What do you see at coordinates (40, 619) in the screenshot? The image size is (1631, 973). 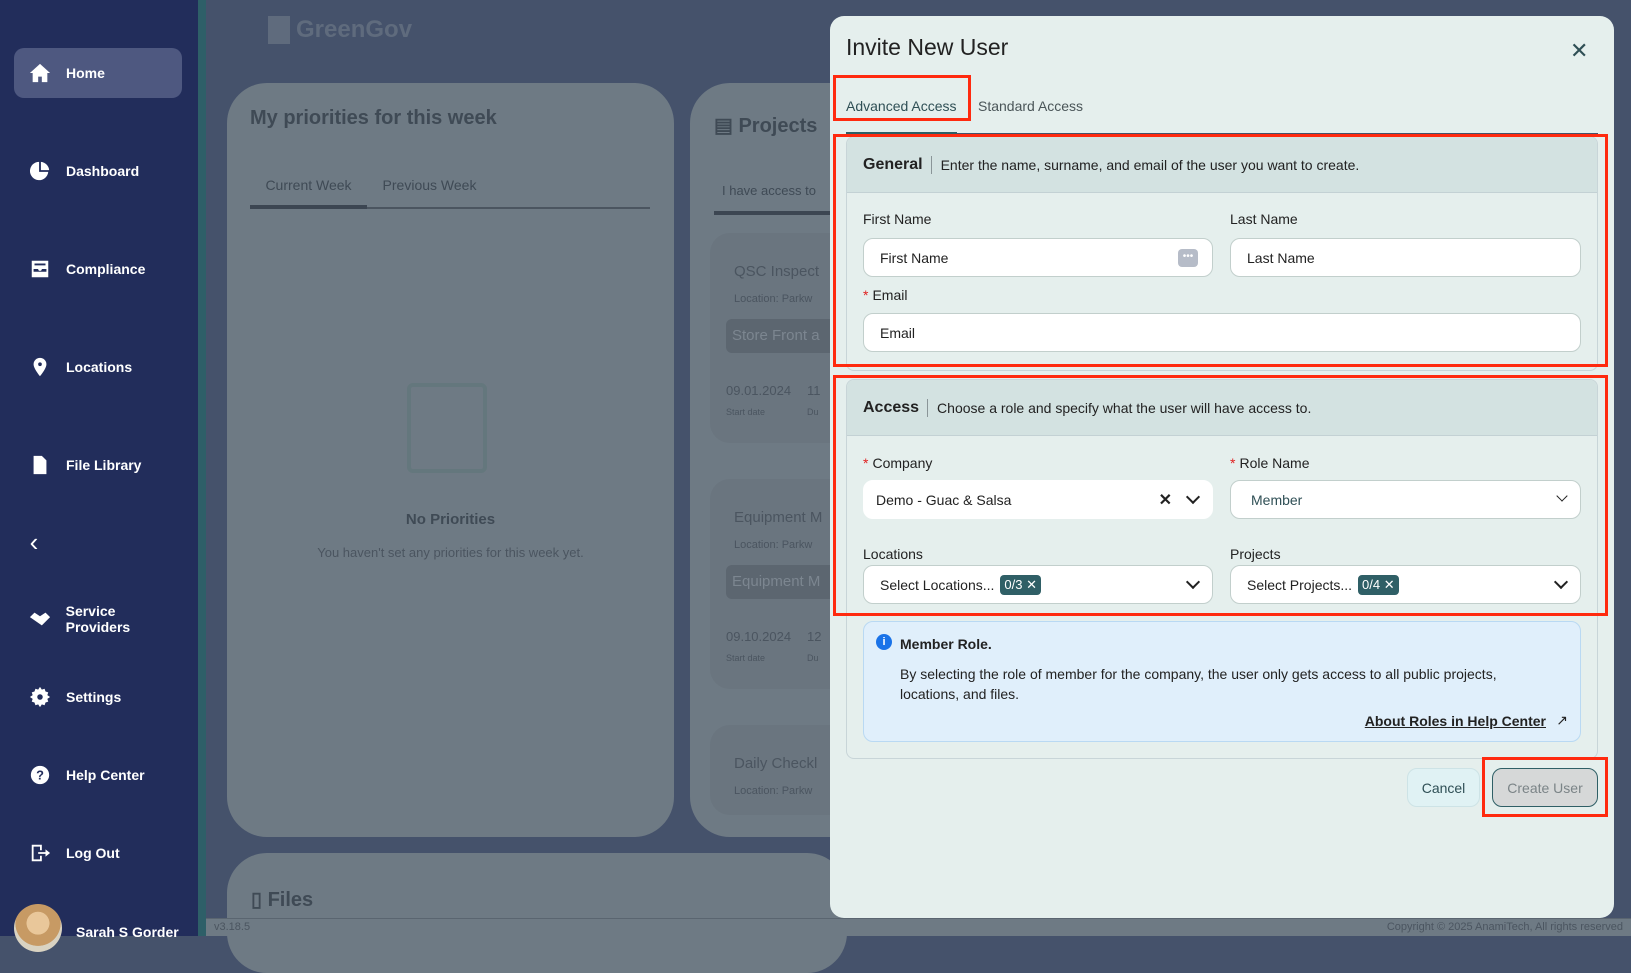 I see `handshake-icon` at bounding box center [40, 619].